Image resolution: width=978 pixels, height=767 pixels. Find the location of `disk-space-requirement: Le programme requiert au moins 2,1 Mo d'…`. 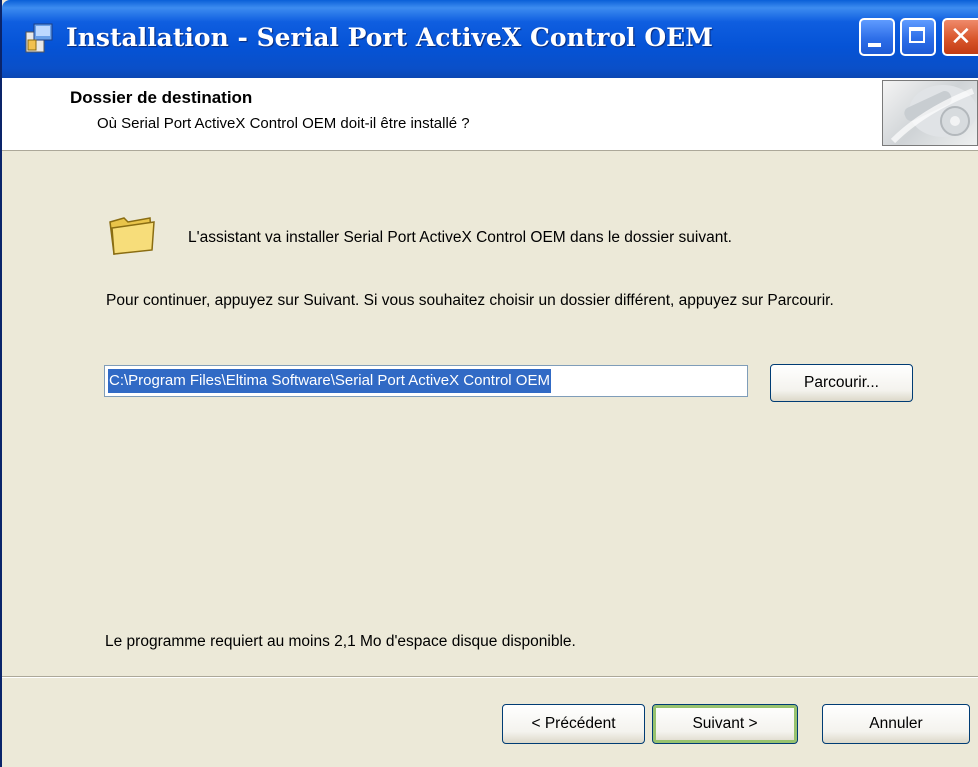

disk-space-requirement: Le programme requiert au moins 2,1 Mo d'… is located at coordinates (340, 641).